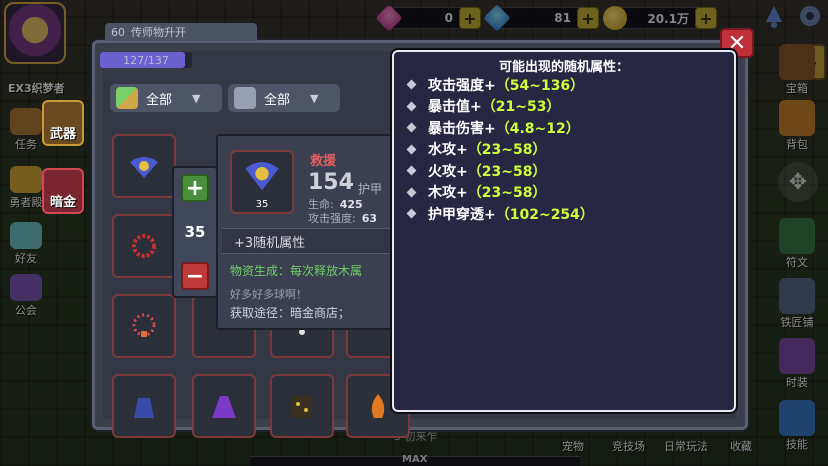  What do you see at coordinates (268, 294) in the screenshot?
I see `item-flavor-text: 好多好多球啊！` at bounding box center [268, 294].